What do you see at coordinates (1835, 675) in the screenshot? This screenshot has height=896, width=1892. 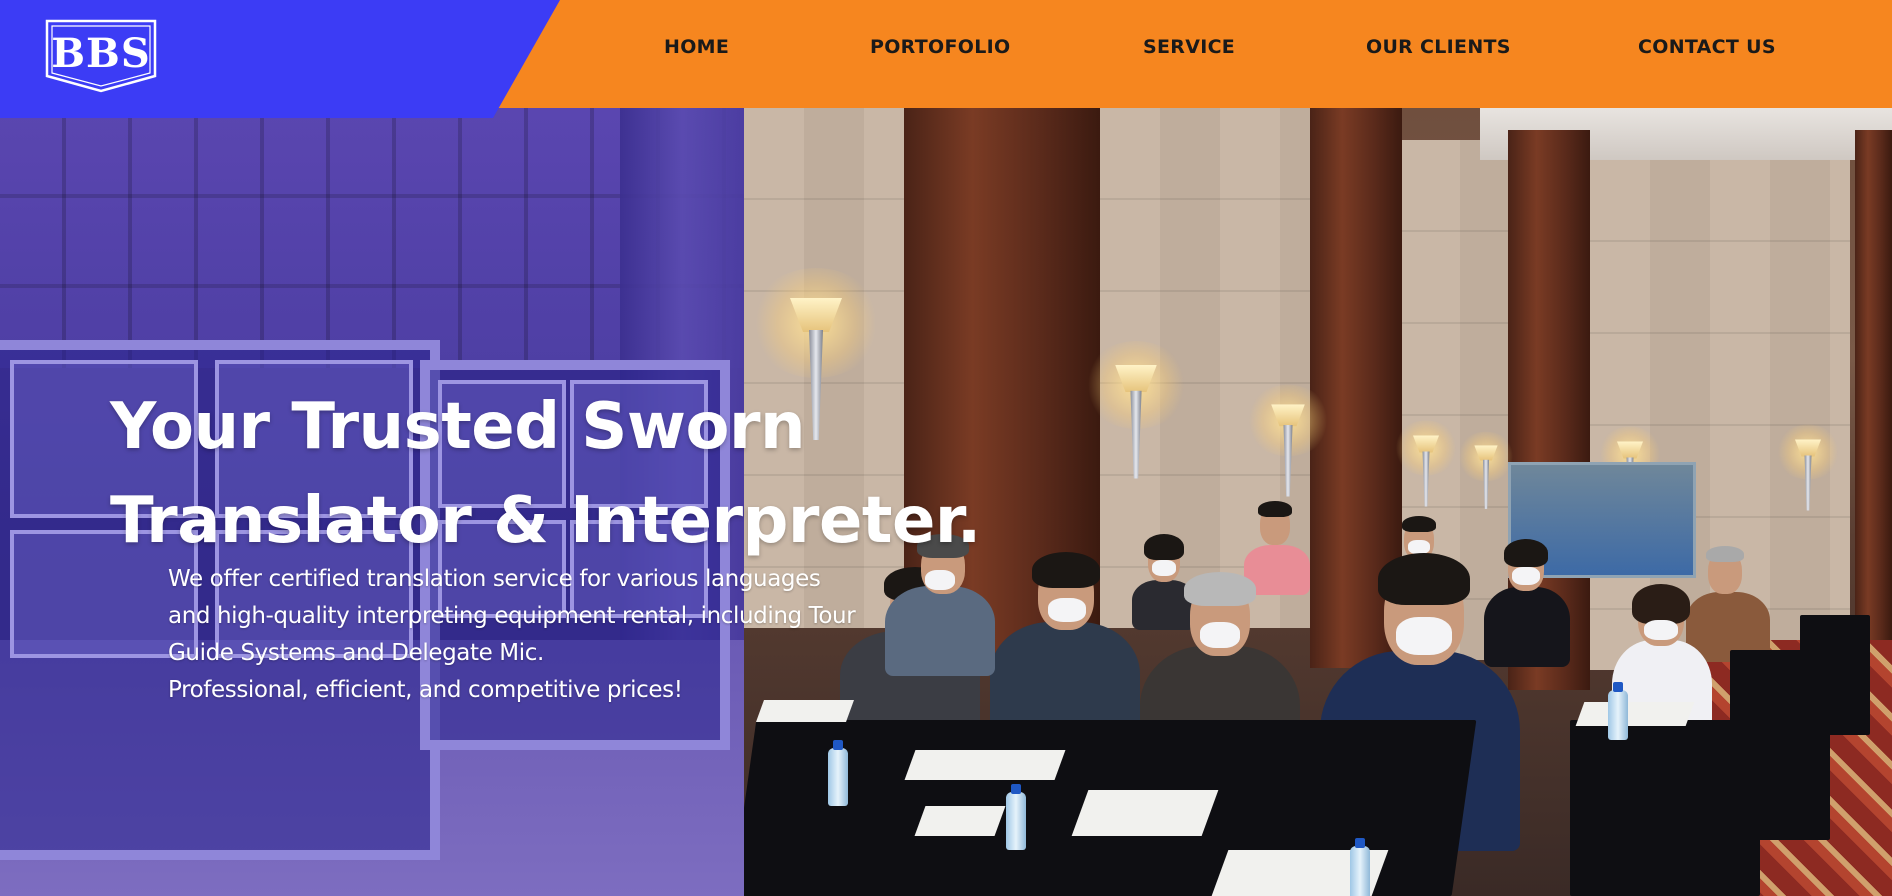 I see `conference-table` at bounding box center [1835, 675].